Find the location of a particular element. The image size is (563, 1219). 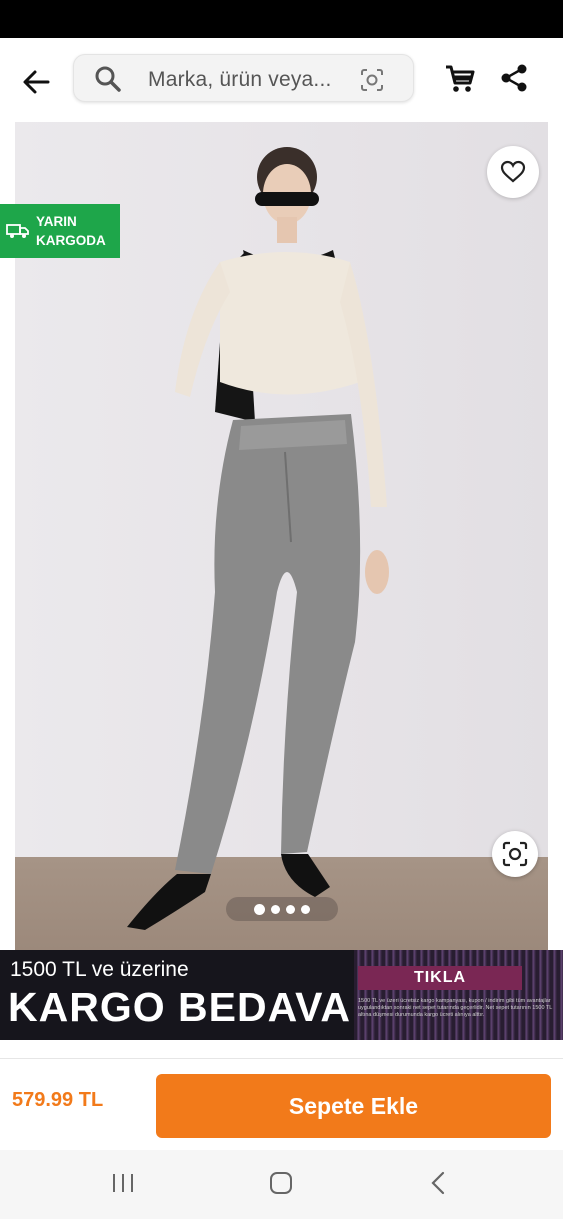

favorite-button is located at coordinates (513, 172).